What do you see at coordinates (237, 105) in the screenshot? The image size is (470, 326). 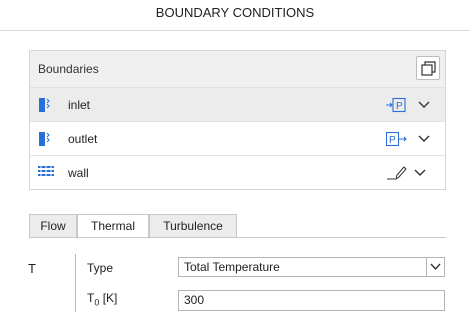 I see `boundary-row-inlet: inlet P` at bounding box center [237, 105].